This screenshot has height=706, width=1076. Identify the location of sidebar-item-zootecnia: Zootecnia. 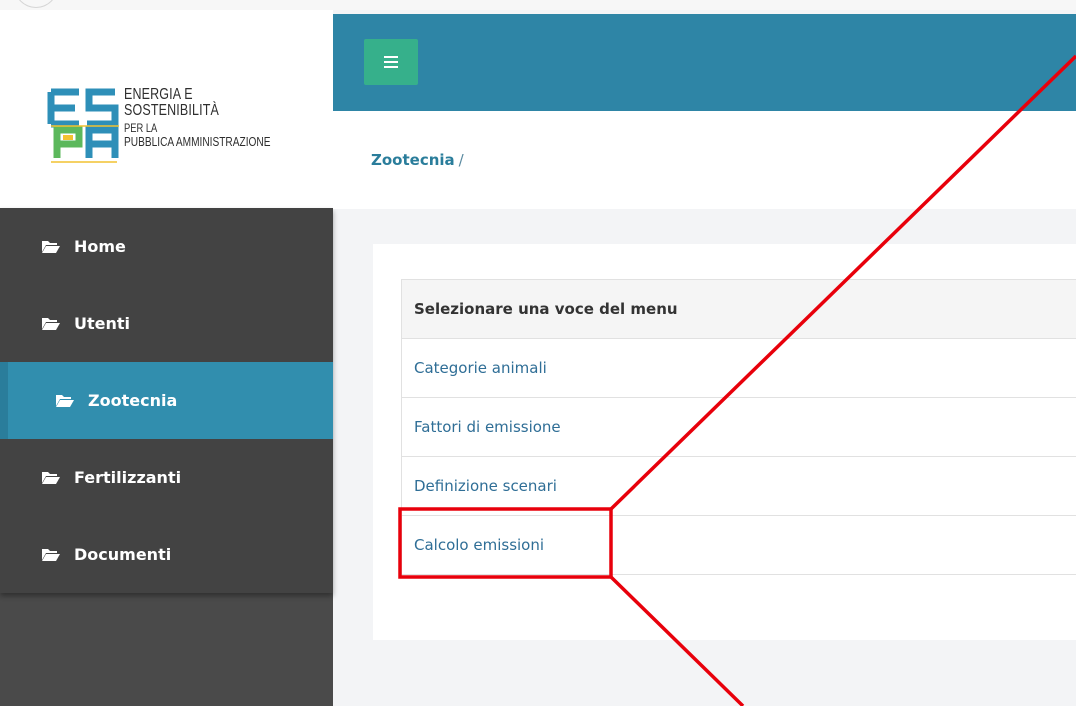
(166, 400).